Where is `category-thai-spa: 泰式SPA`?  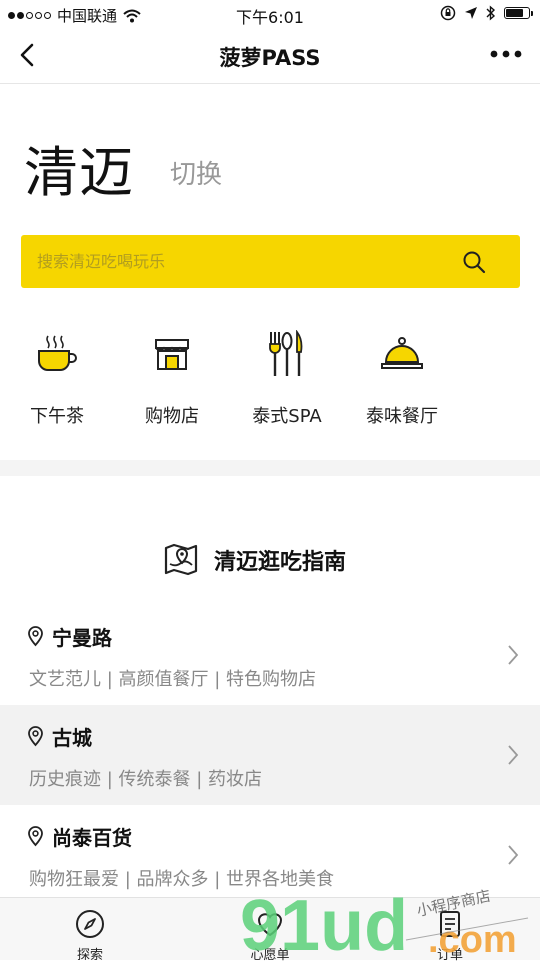 category-thai-spa: 泰式SPA is located at coordinates (287, 376).